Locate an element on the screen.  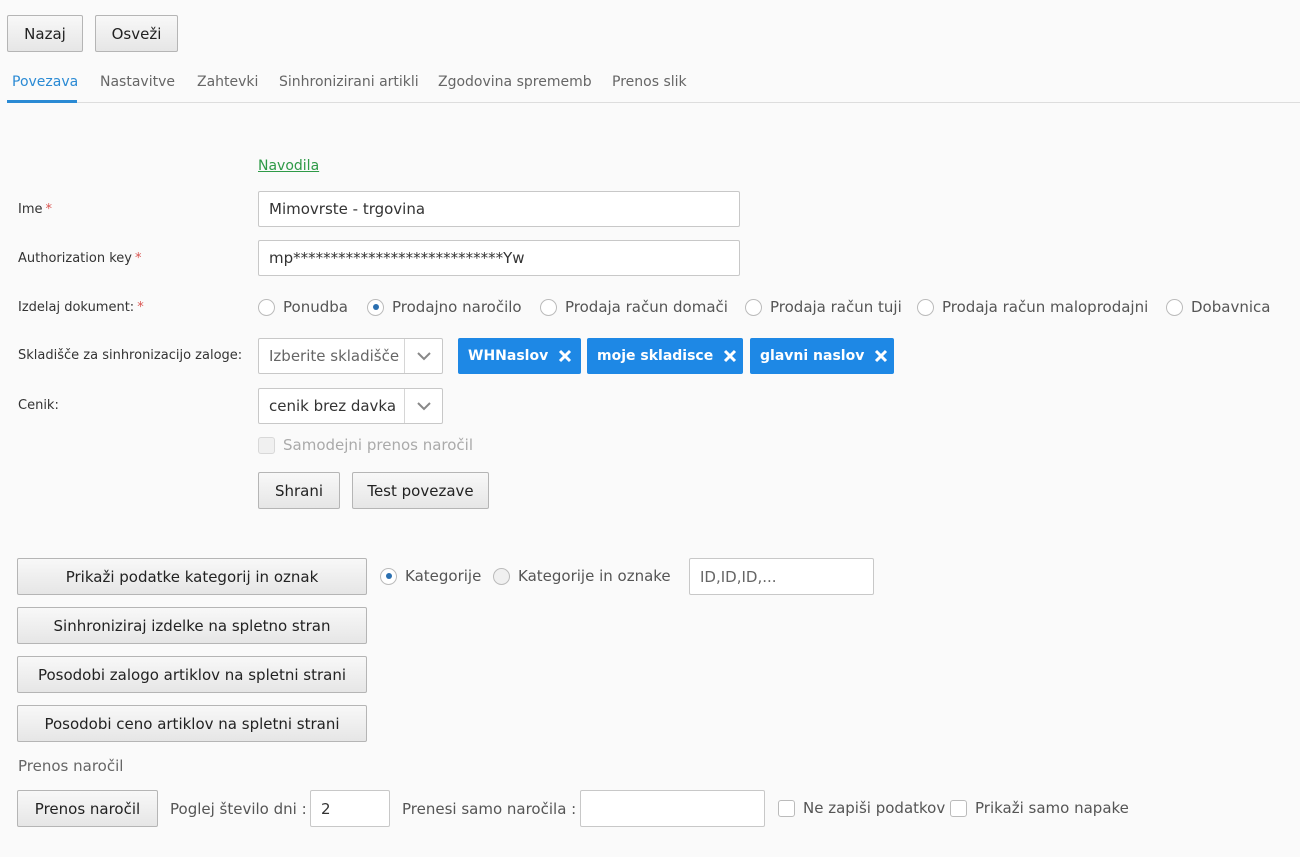
help-link: Navodila is located at coordinates (288, 166).